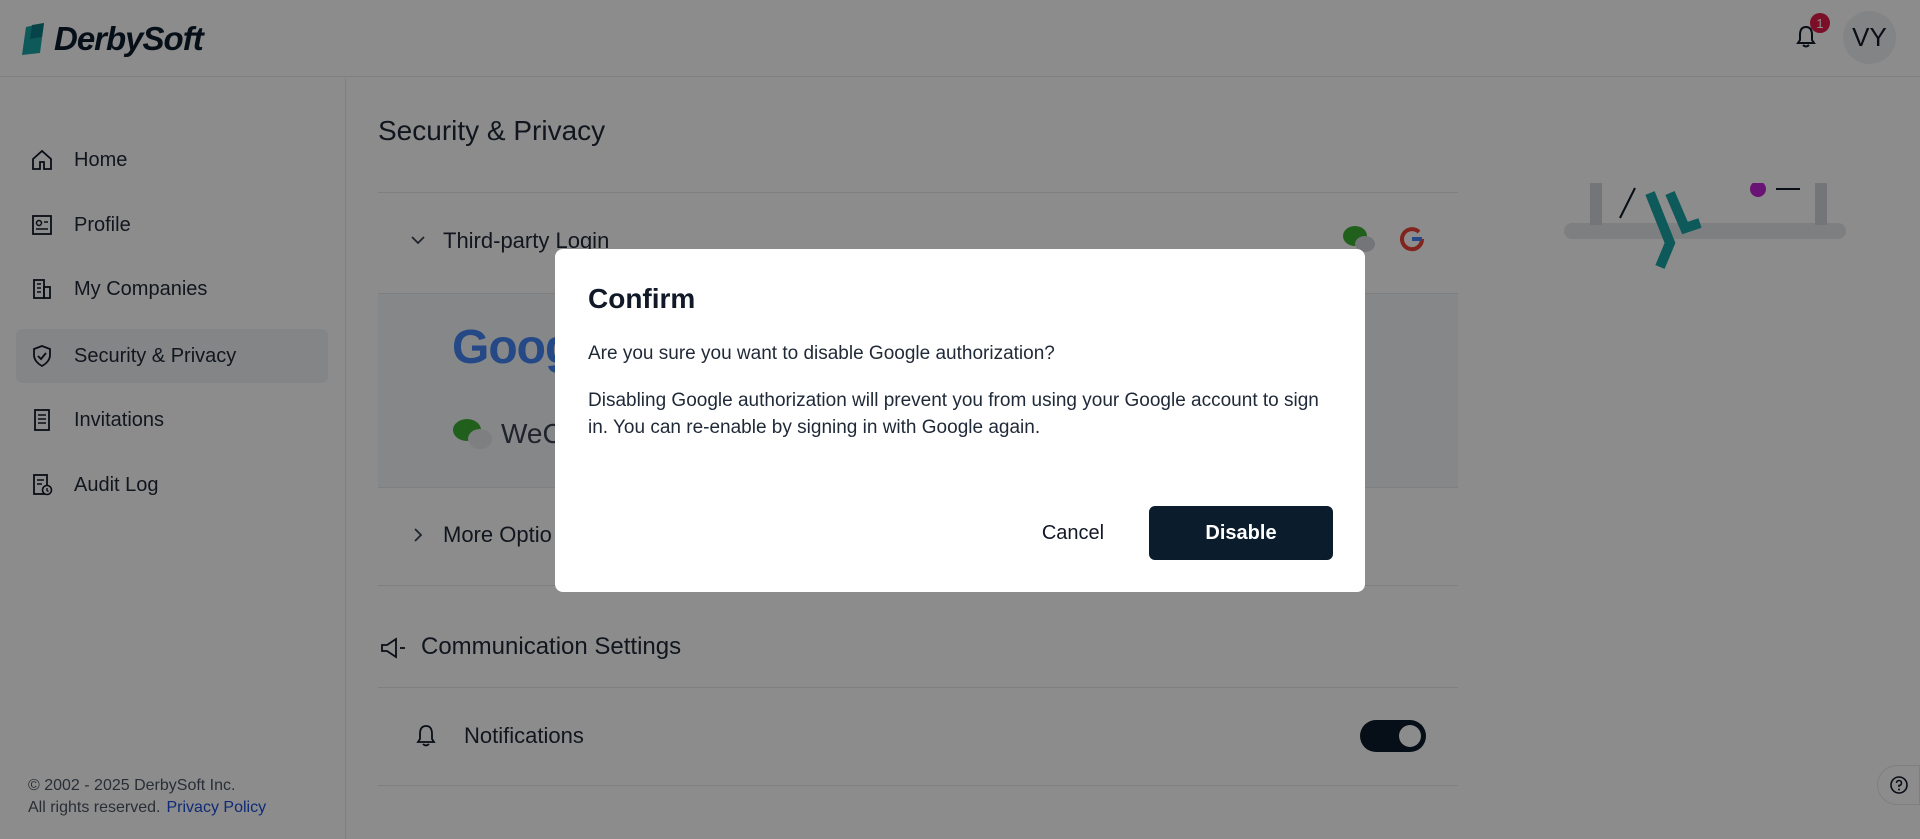 Image resolution: width=1920 pixels, height=839 pixels. What do you see at coordinates (1073, 533) in the screenshot?
I see `cancel-button: Cancel` at bounding box center [1073, 533].